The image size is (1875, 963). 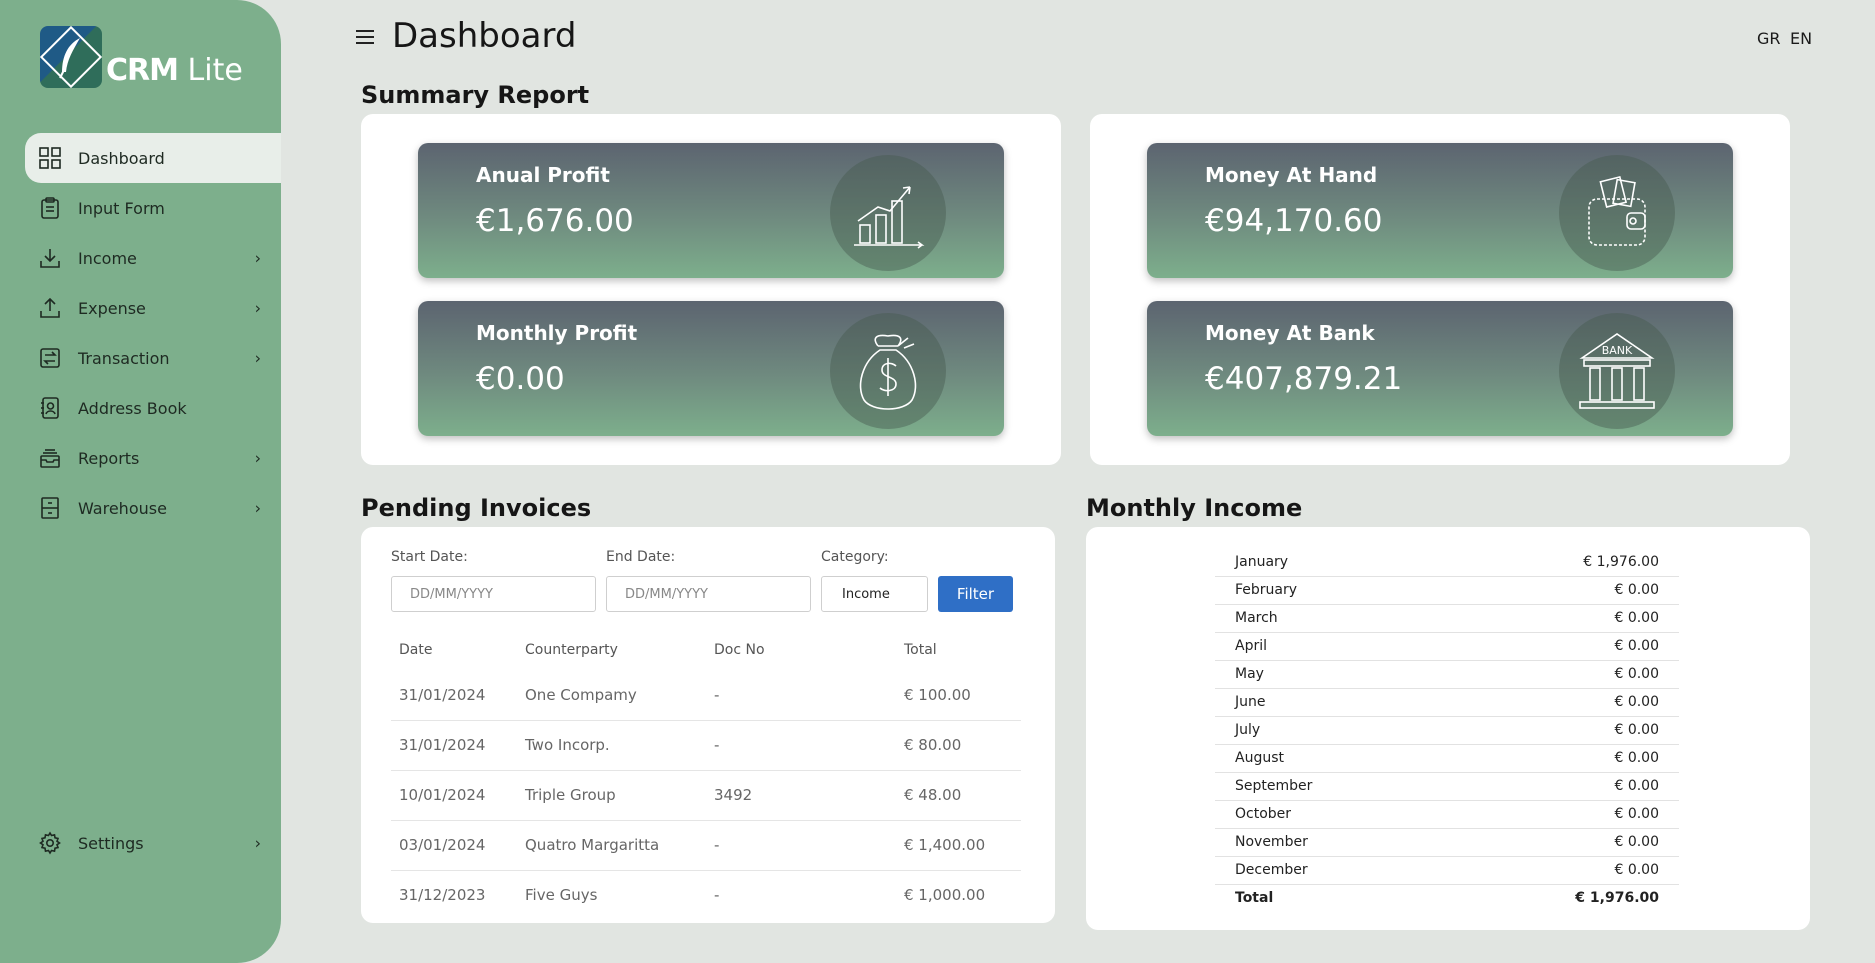 I want to click on cell-total: € 100.00, so click(x=937, y=694).